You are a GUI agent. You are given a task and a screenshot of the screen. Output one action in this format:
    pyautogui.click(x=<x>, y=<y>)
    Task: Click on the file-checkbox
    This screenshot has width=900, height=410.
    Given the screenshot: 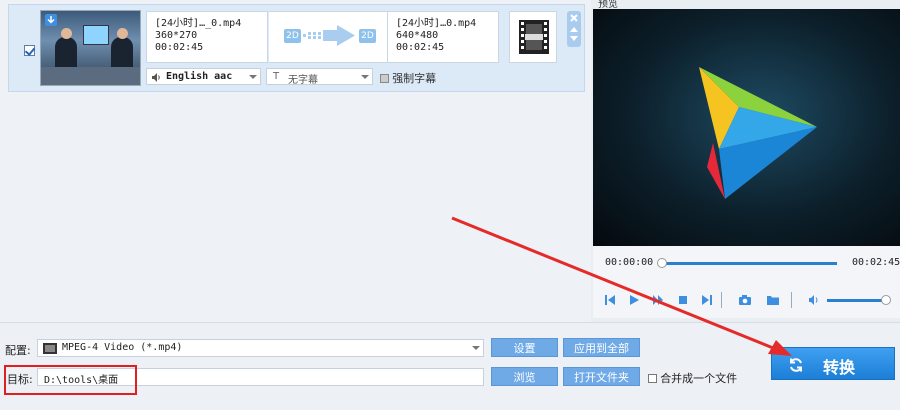 What is the action you would take?
    pyautogui.click(x=29, y=50)
    